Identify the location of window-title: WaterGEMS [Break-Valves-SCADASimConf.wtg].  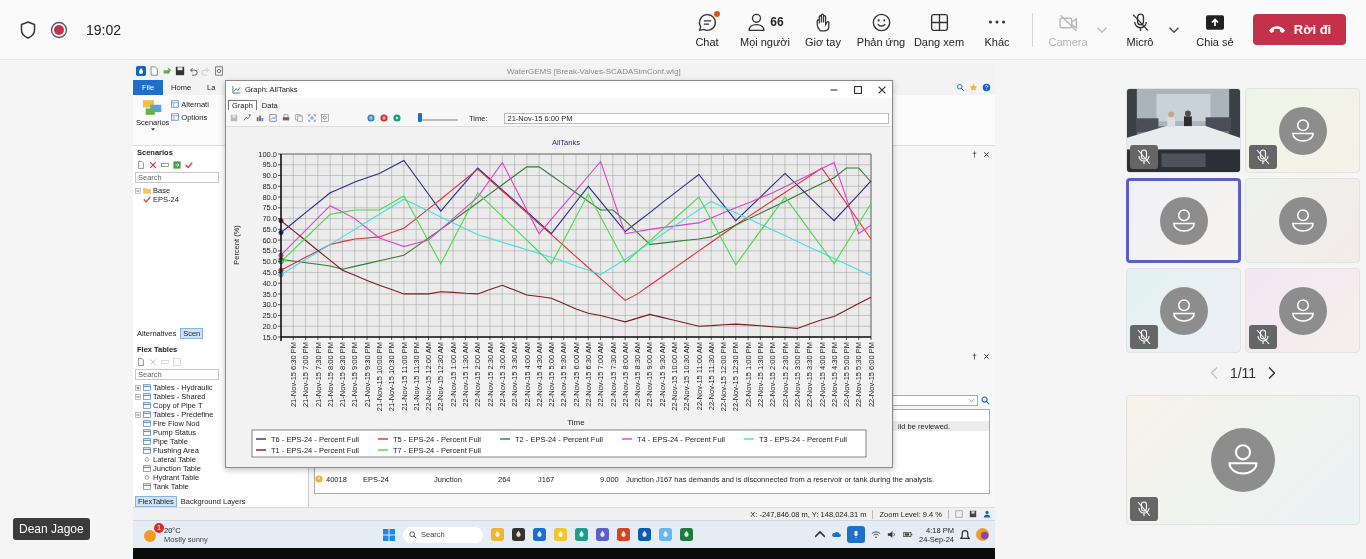
(594, 71).